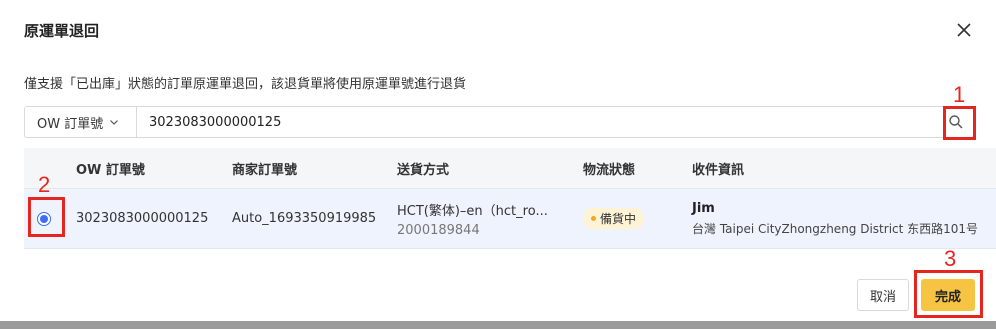 This screenshot has height=329, width=996. Describe the element at coordinates (614, 218) in the screenshot. I see `status-badge: 備貨中` at that location.